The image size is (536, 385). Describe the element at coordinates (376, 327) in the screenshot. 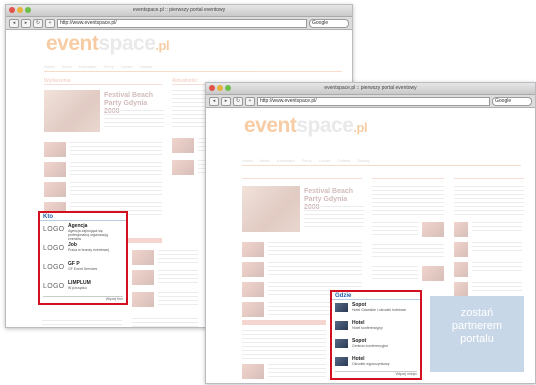

I see `list-item: Hotel Hotel konferencyjny` at that location.